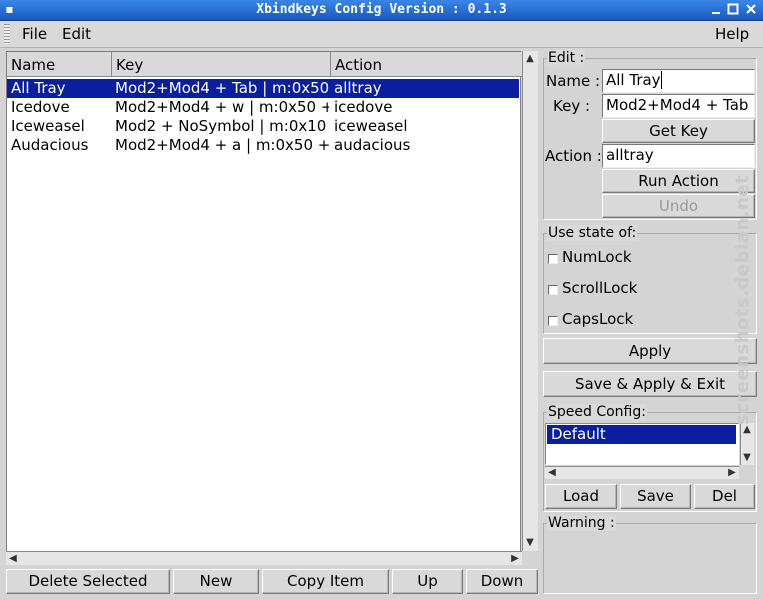 The height and width of the screenshot is (600, 763). I want to click on window-title: Xbindkeys Config Version : 0.1.3, so click(381, 9).